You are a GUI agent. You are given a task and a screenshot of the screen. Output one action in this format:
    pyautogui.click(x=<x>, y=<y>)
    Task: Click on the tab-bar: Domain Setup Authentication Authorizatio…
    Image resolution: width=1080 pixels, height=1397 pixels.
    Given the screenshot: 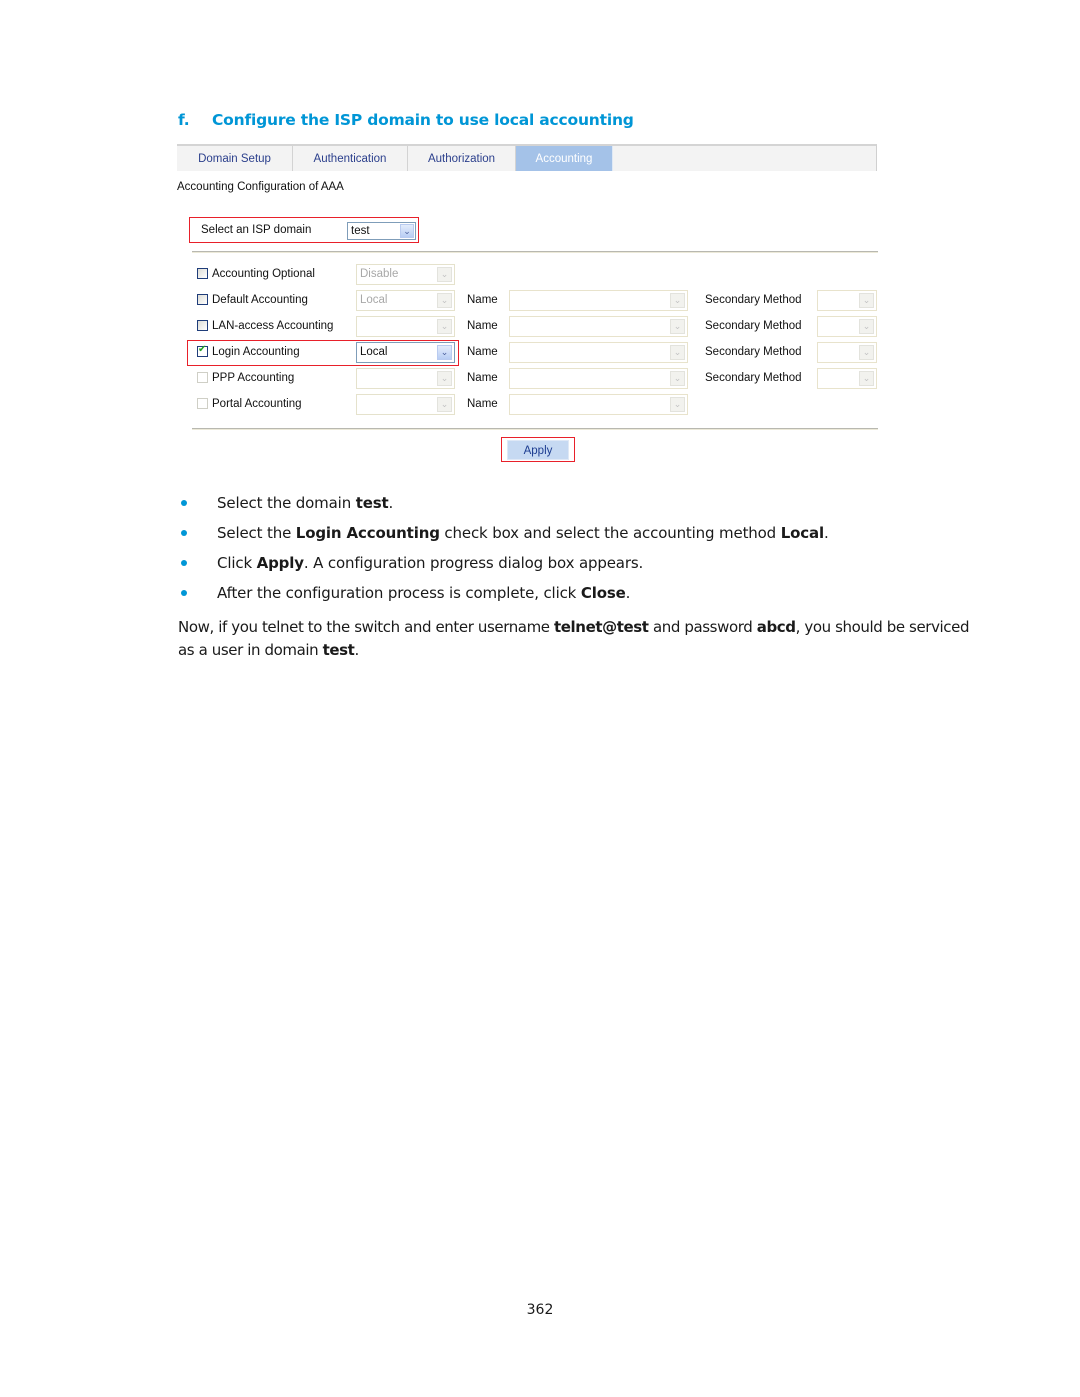 What is the action you would take?
    pyautogui.click(x=527, y=157)
    